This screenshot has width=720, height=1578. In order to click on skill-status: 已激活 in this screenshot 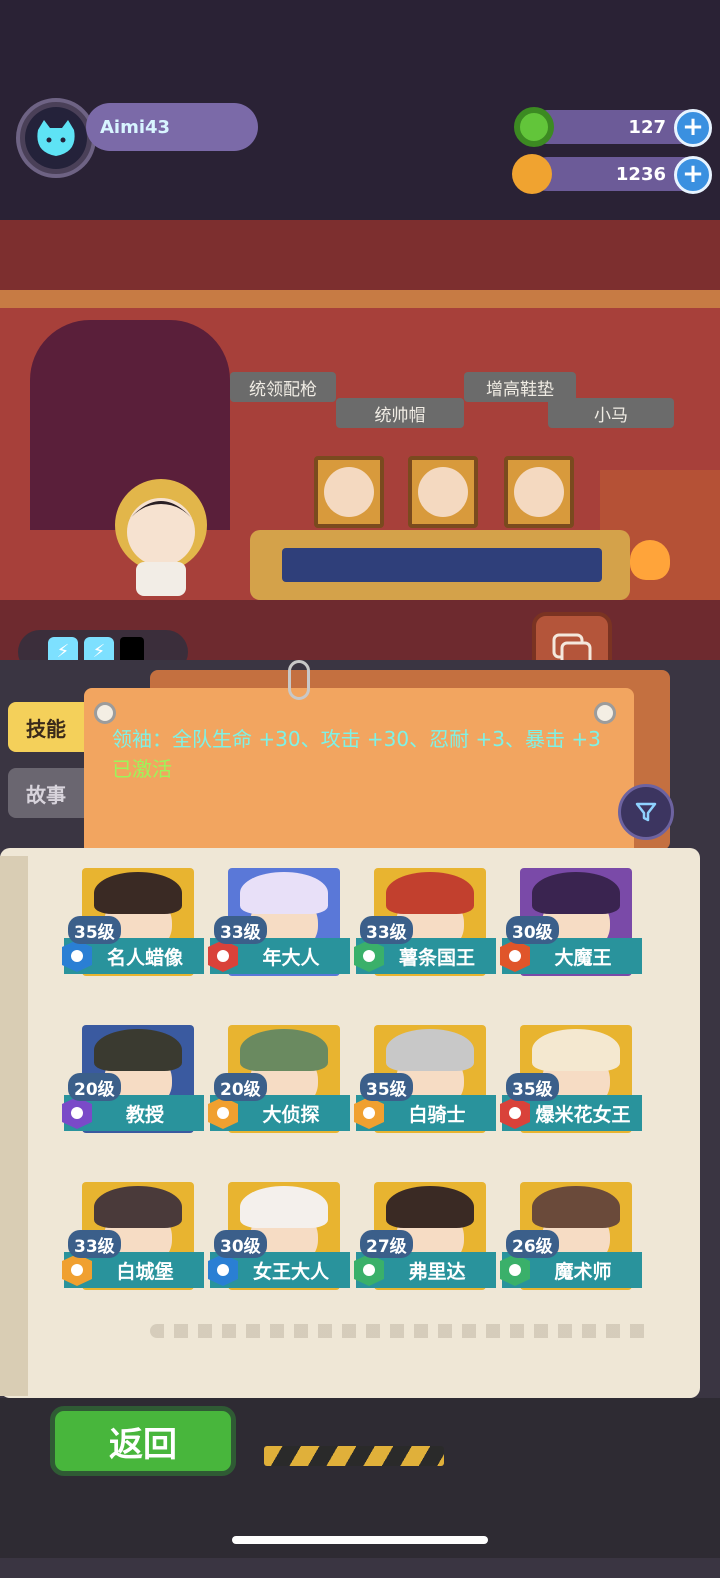, I will do `click(142, 769)`.